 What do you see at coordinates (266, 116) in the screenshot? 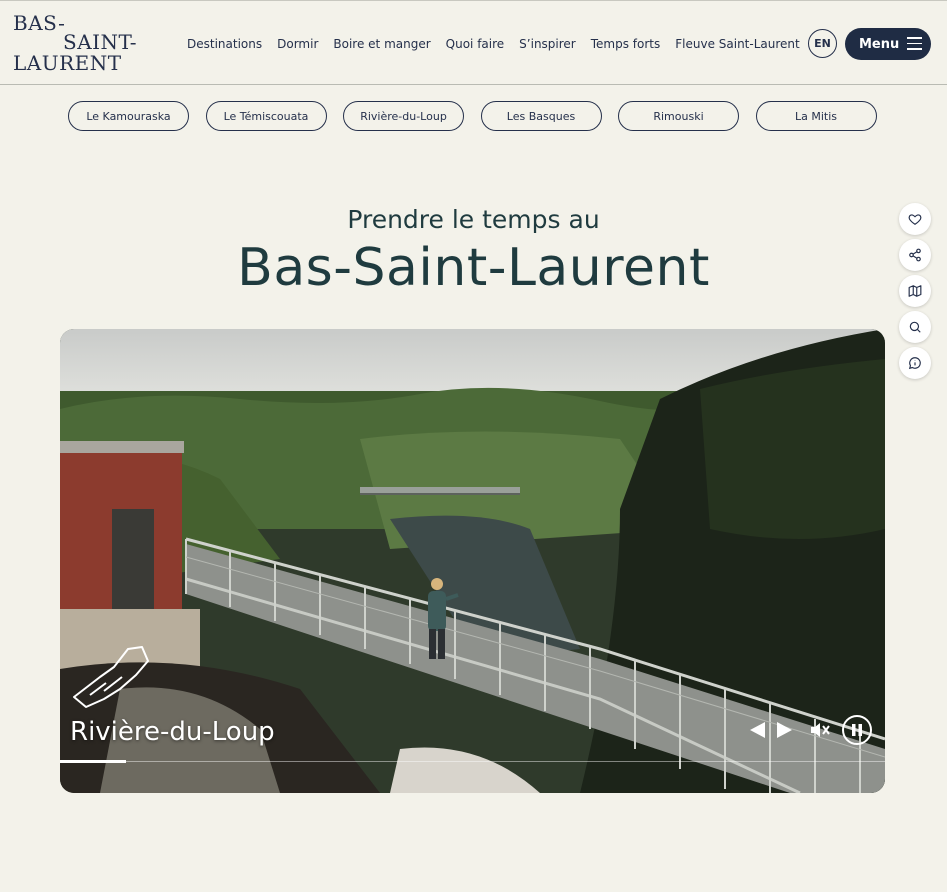
I see `region-pill-temiscouata: Le Témiscouata` at bounding box center [266, 116].